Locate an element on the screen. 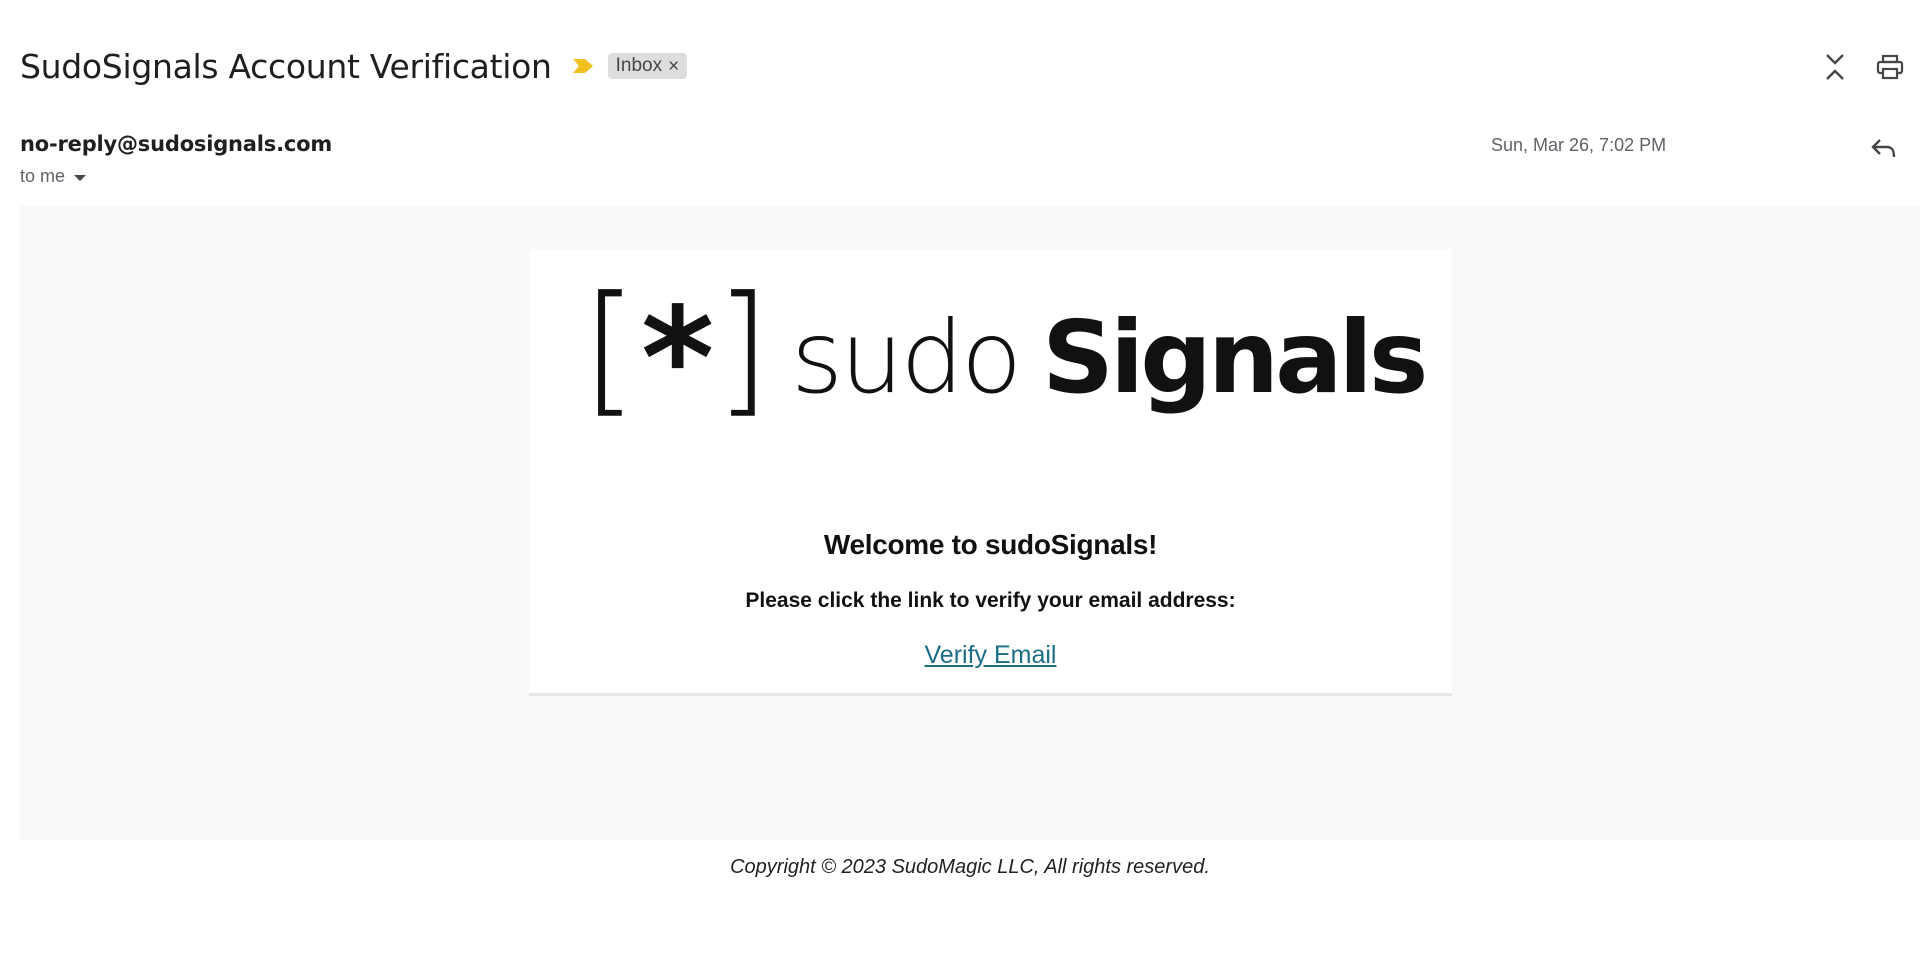  subject-row: SudoSignals Account Verification Inbox × is located at coordinates (354, 66).